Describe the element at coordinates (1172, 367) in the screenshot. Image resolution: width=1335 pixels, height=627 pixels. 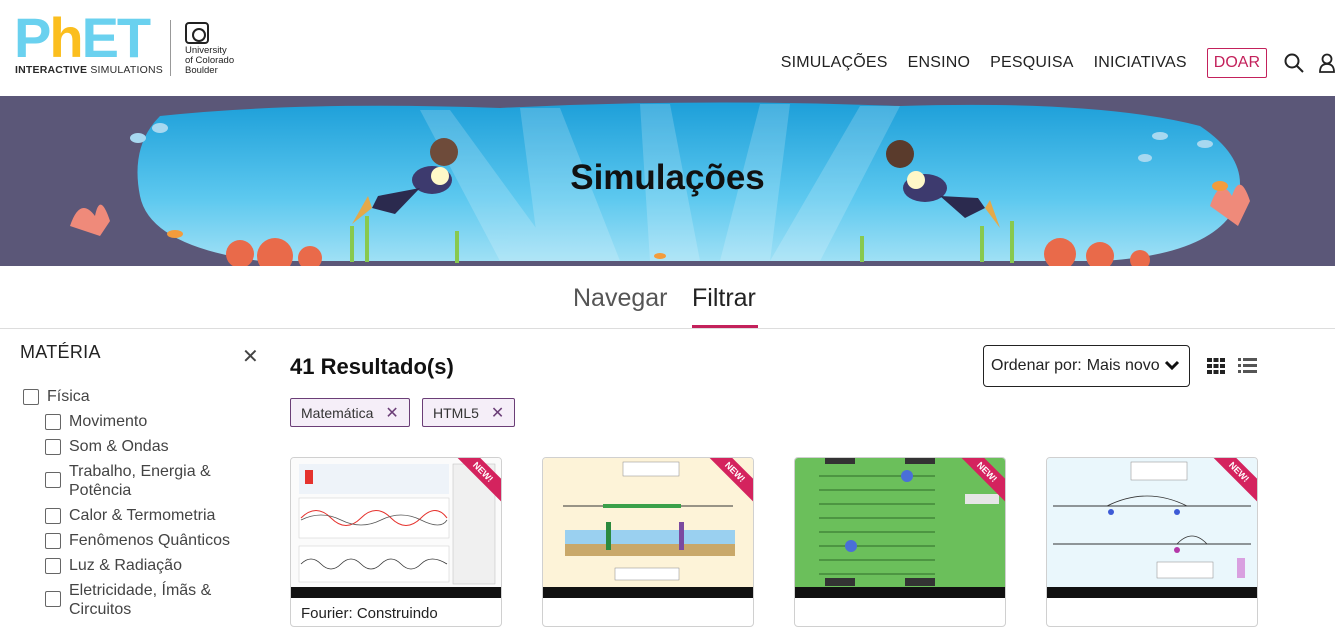
I see `chevron-down-icon` at that location.